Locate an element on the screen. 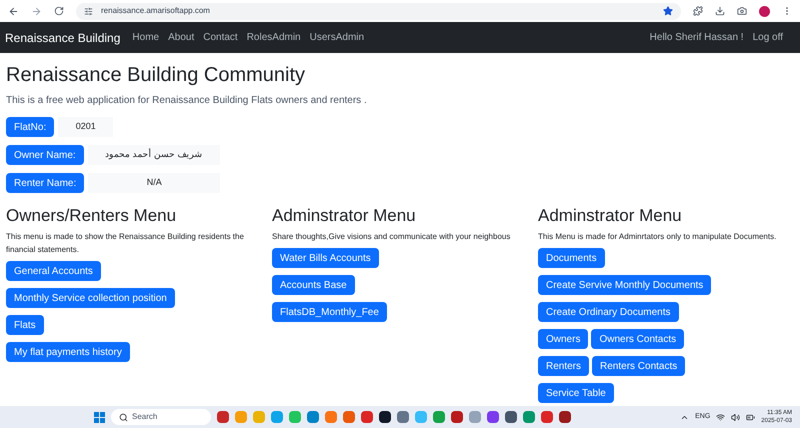 This screenshot has width=800, height=428. search-field: Search is located at coordinates (161, 417).